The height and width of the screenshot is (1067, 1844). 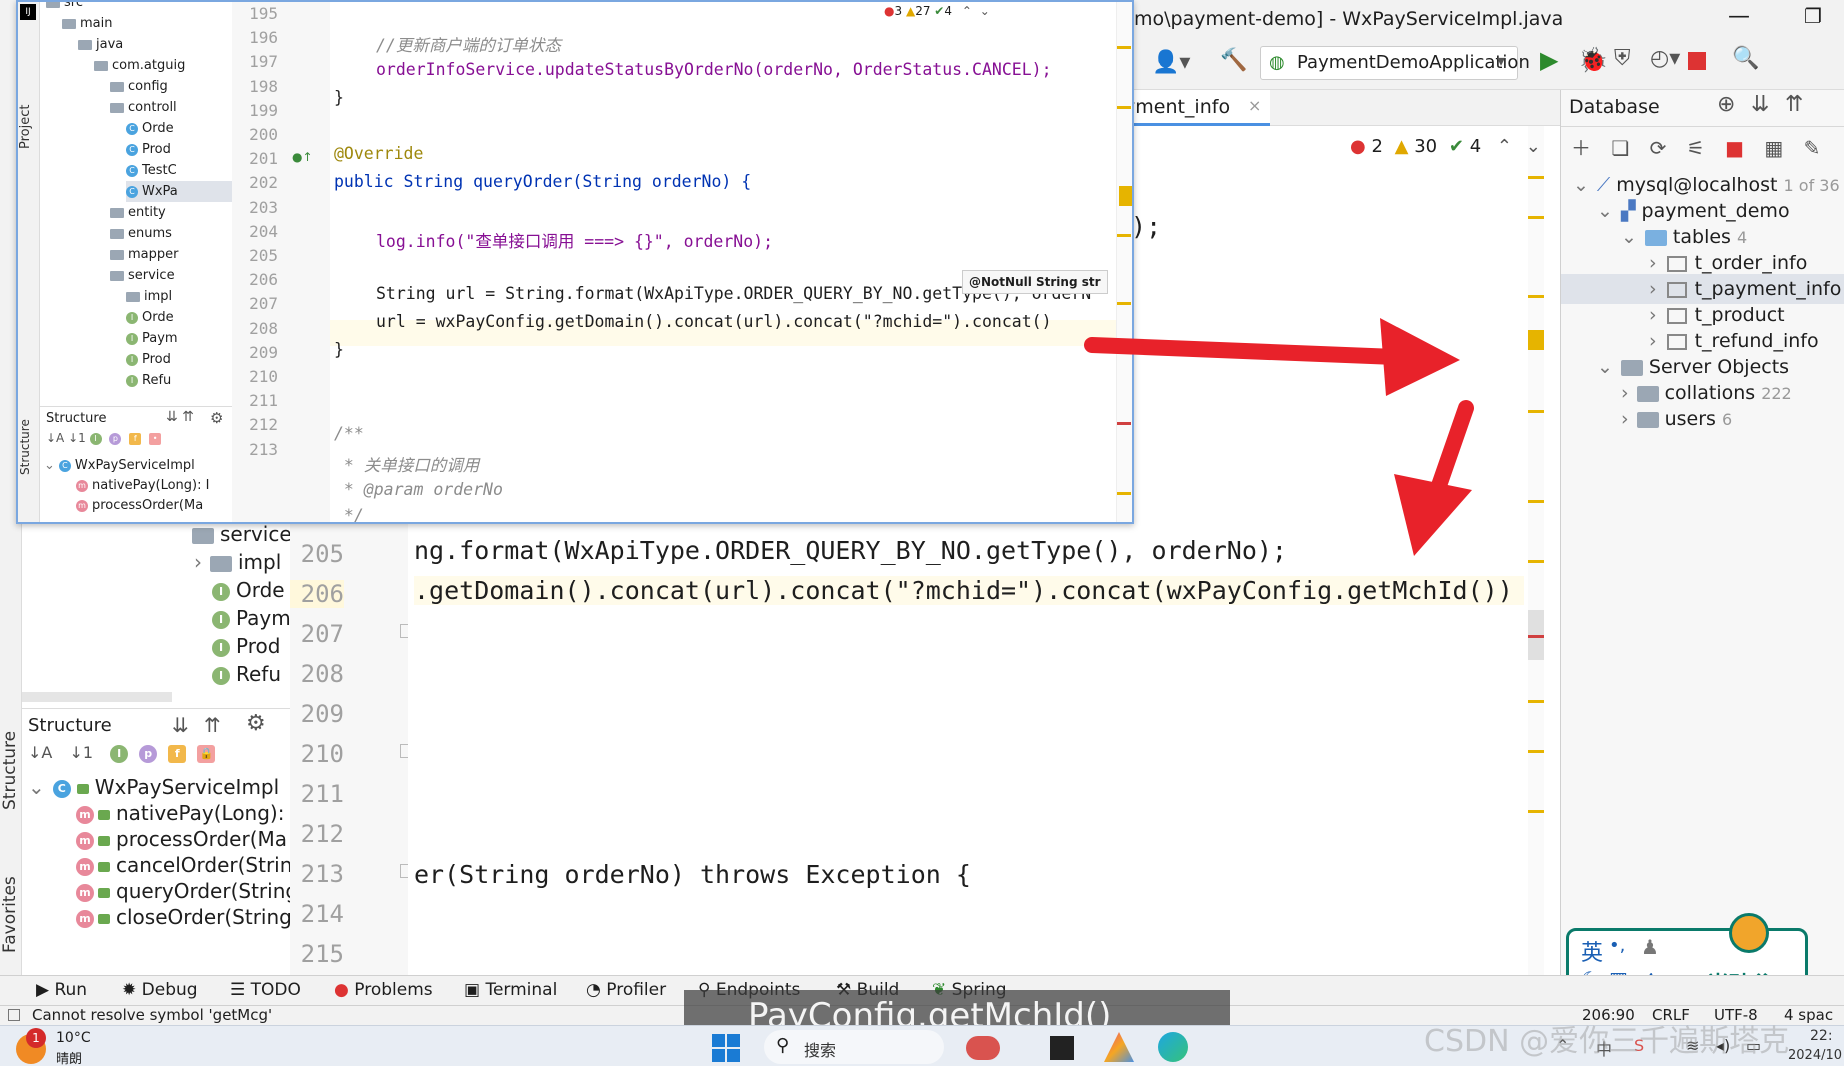 I want to click on annotation-arrows, so click(x=1279, y=437).